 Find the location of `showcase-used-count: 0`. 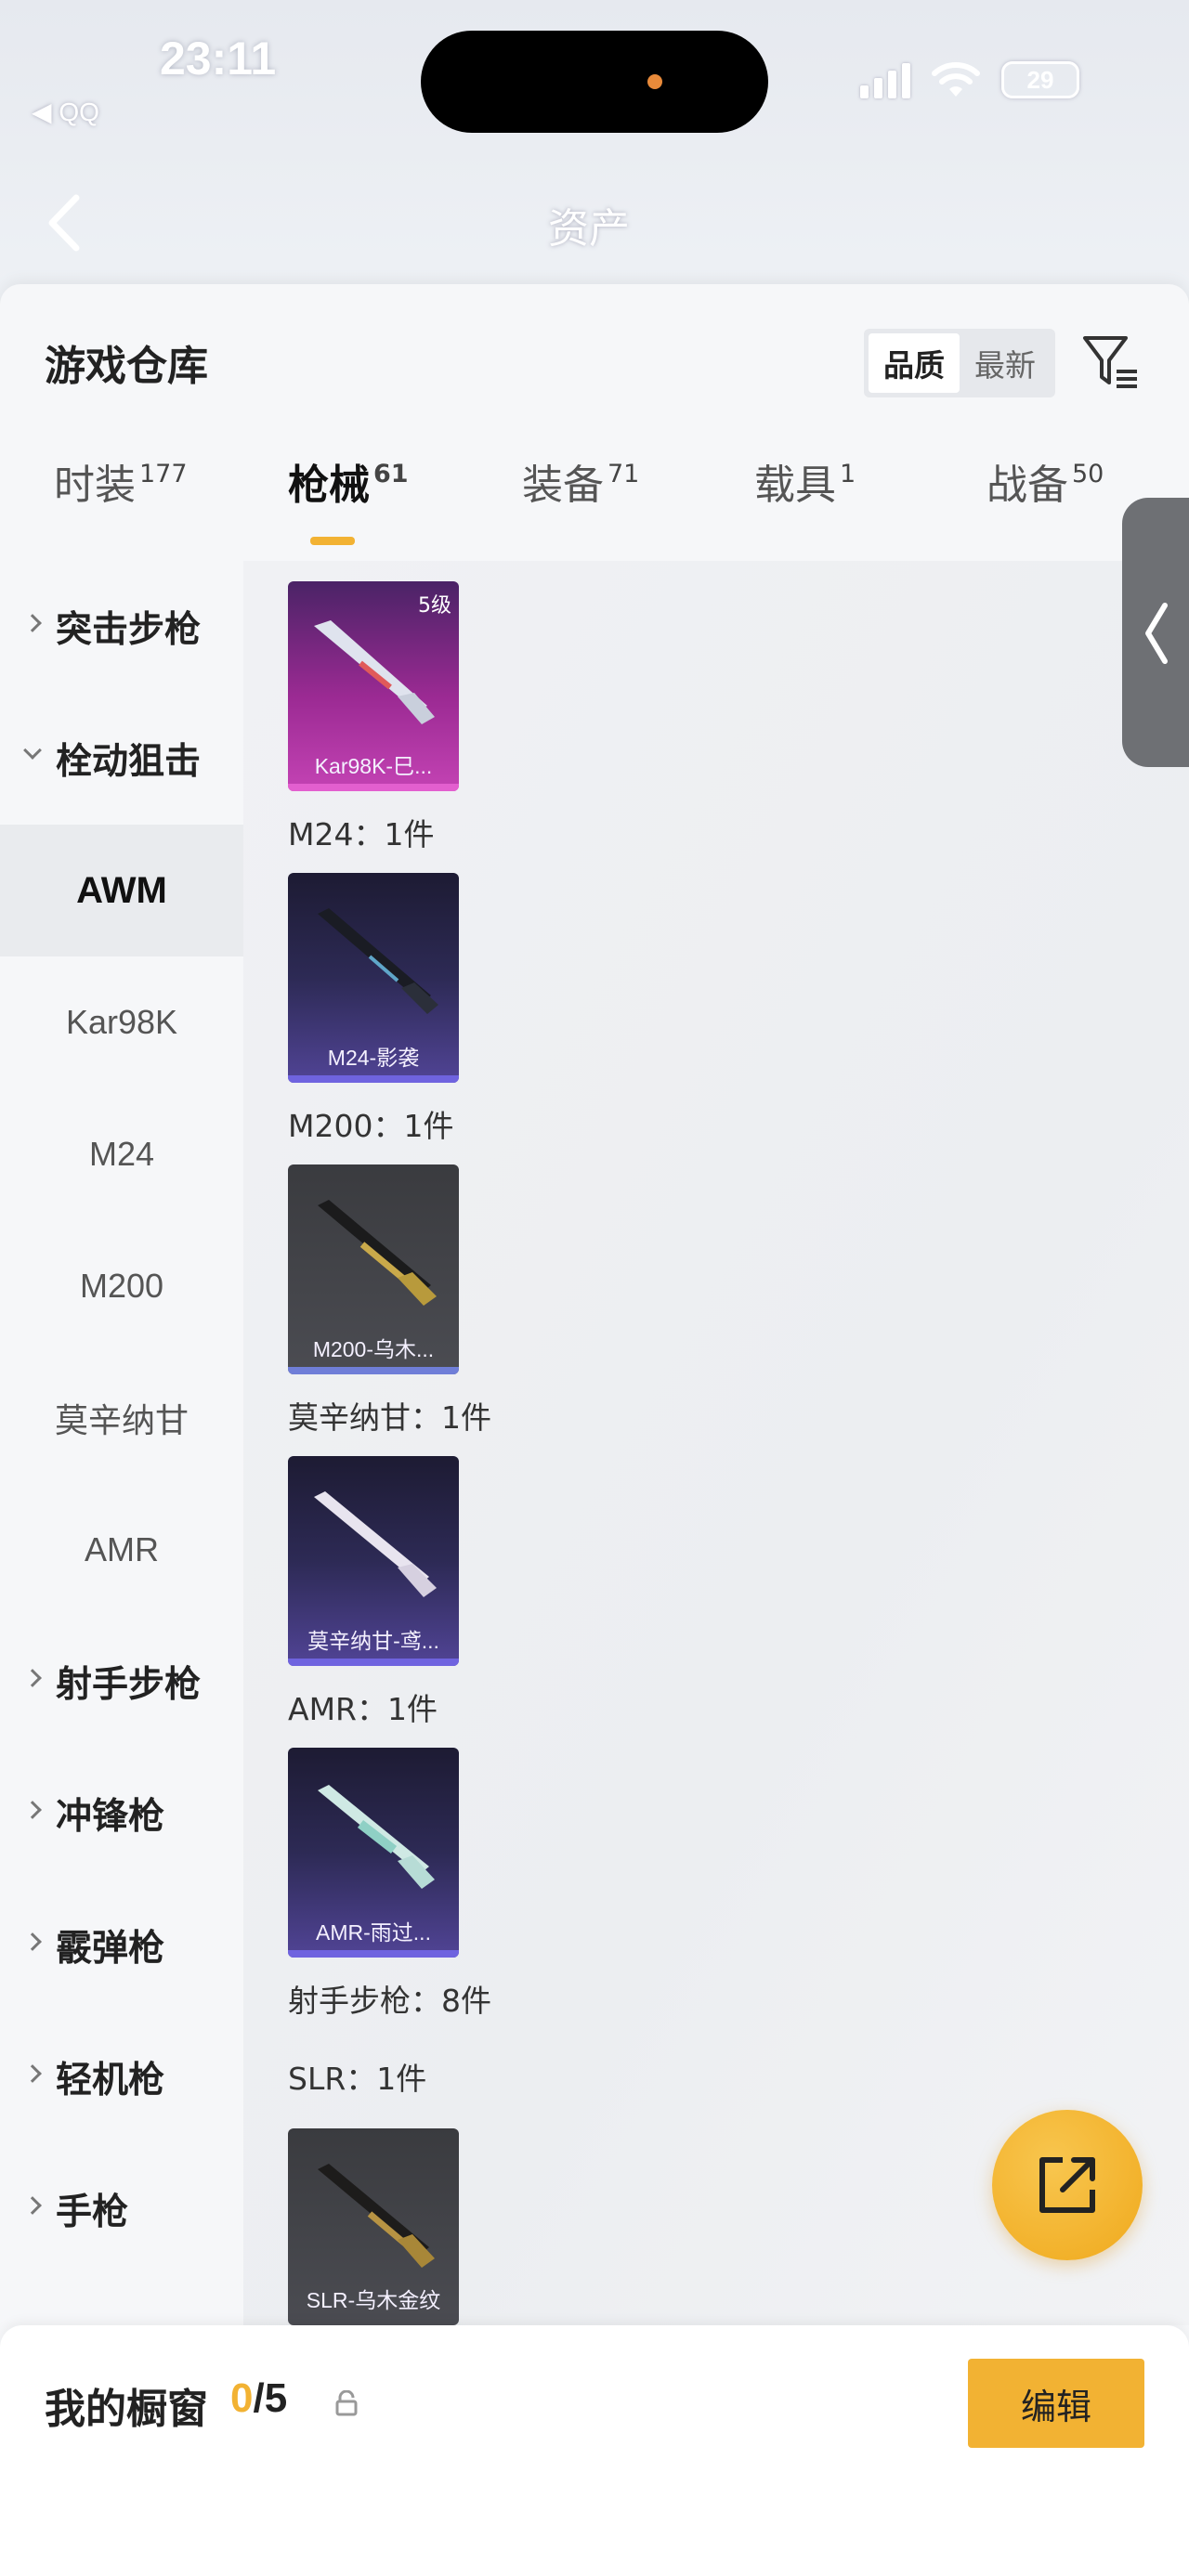

showcase-used-count: 0 is located at coordinates (242, 2398).